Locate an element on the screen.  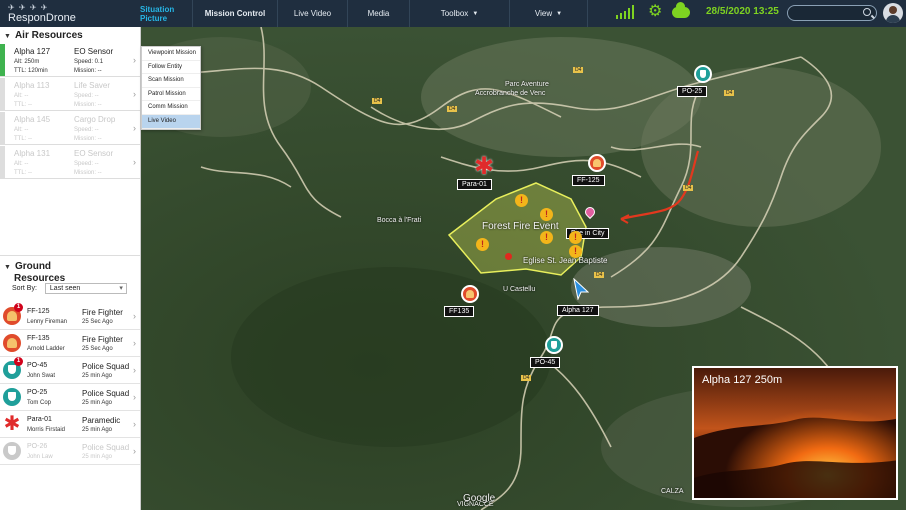
menu-item-viewpoint-mission: Viewpoint Mission is located at coordinates (171, 54).